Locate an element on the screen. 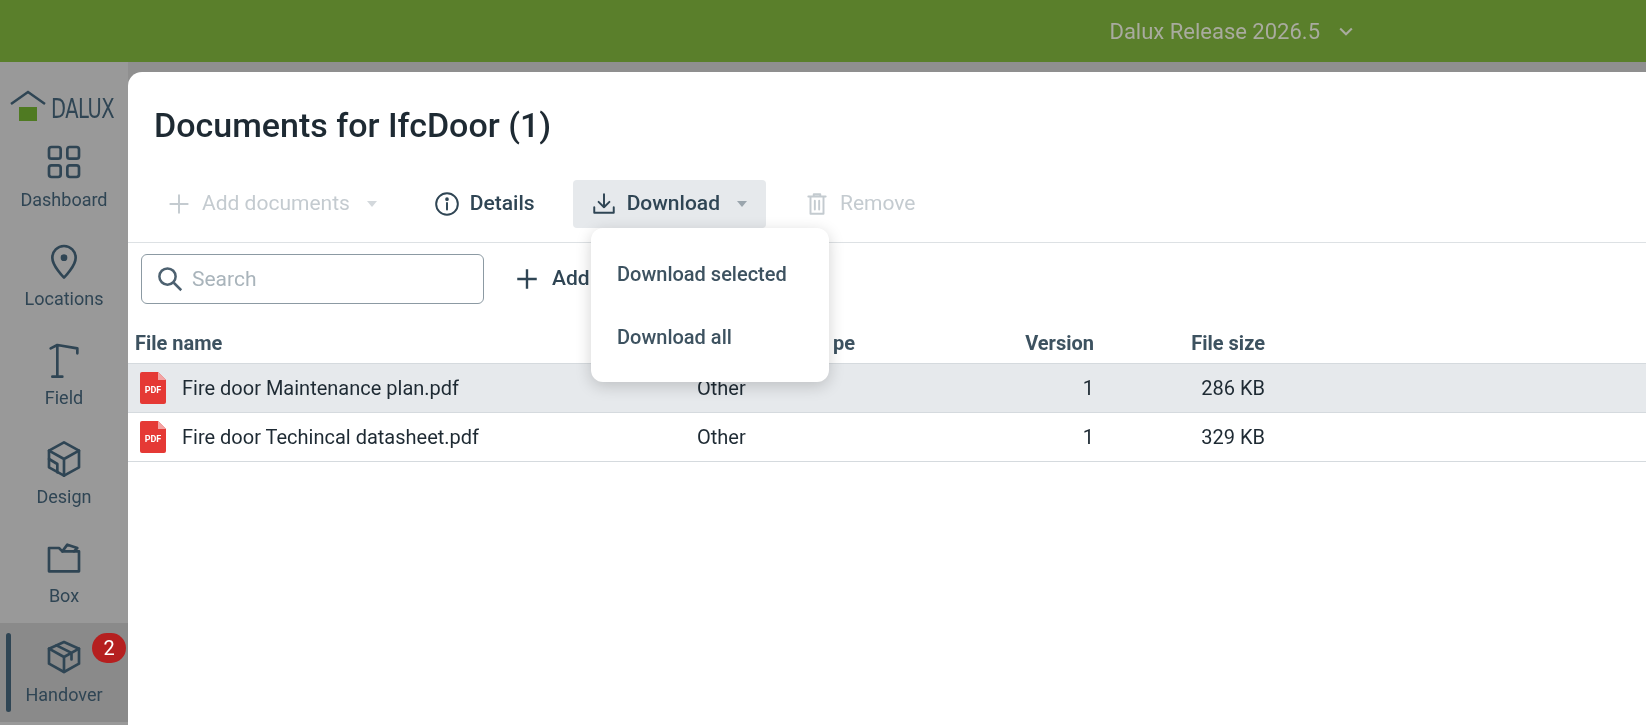 The image size is (1646, 725). search-field: Search is located at coordinates (312, 278).